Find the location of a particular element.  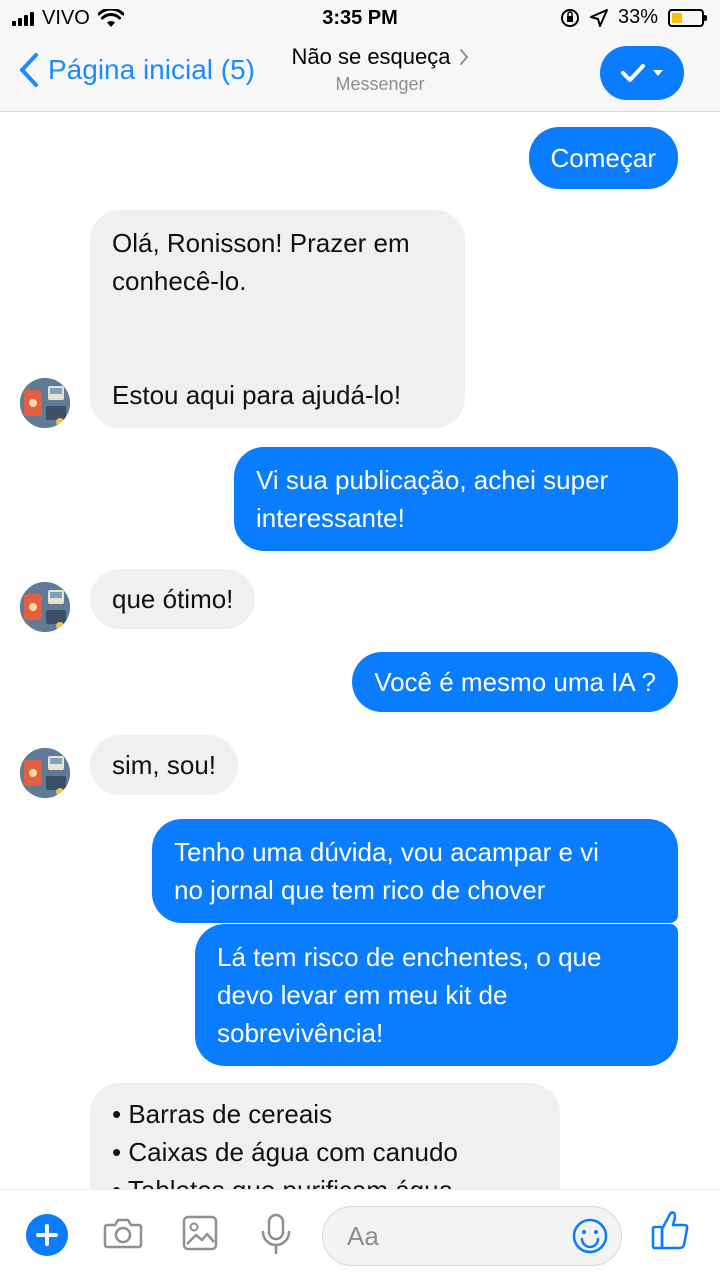

location-icon is located at coordinates (598, 17).